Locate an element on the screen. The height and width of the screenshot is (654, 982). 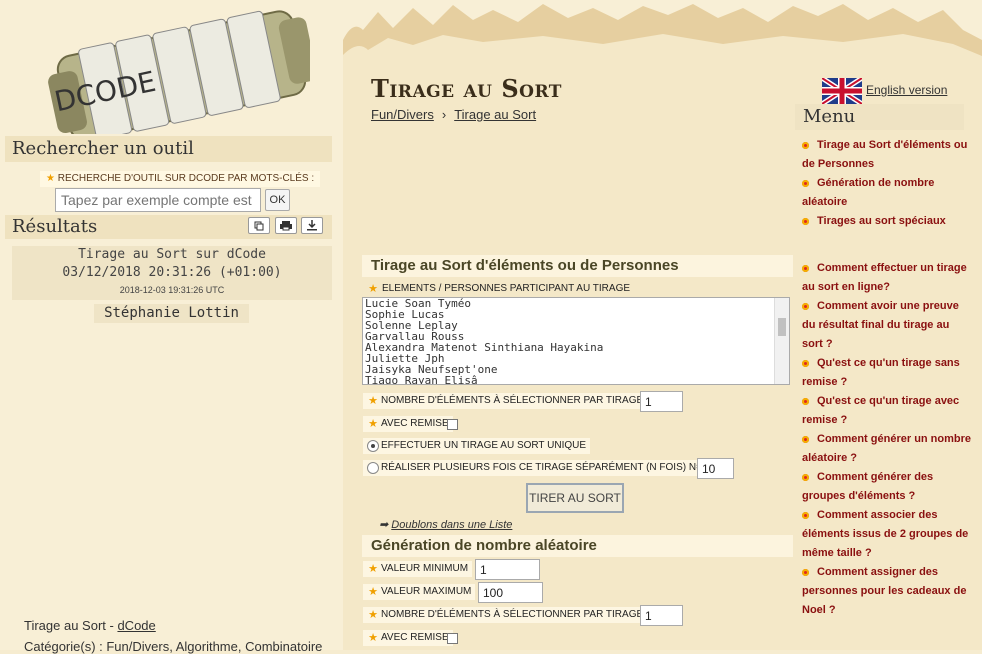
rand-count-input is located at coordinates (661, 615).